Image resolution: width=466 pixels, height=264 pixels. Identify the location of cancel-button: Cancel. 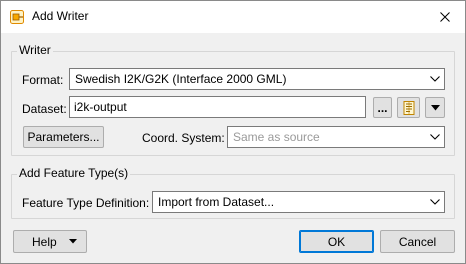
(417, 241).